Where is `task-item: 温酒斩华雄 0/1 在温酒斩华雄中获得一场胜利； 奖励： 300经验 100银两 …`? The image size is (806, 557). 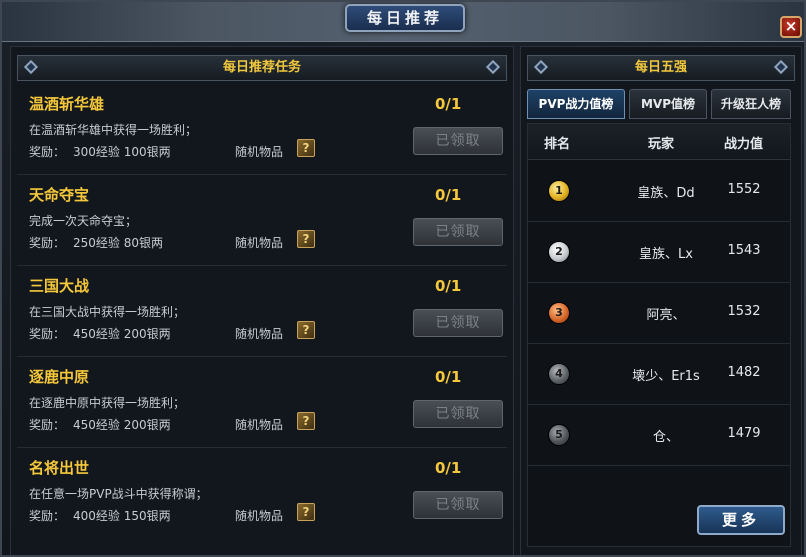 task-item: 温酒斩华雄 0/1 在温酒斩华雄中获得一场胜利； 奖励： 300经验 100银两 … is located at coordinates (262, 132).